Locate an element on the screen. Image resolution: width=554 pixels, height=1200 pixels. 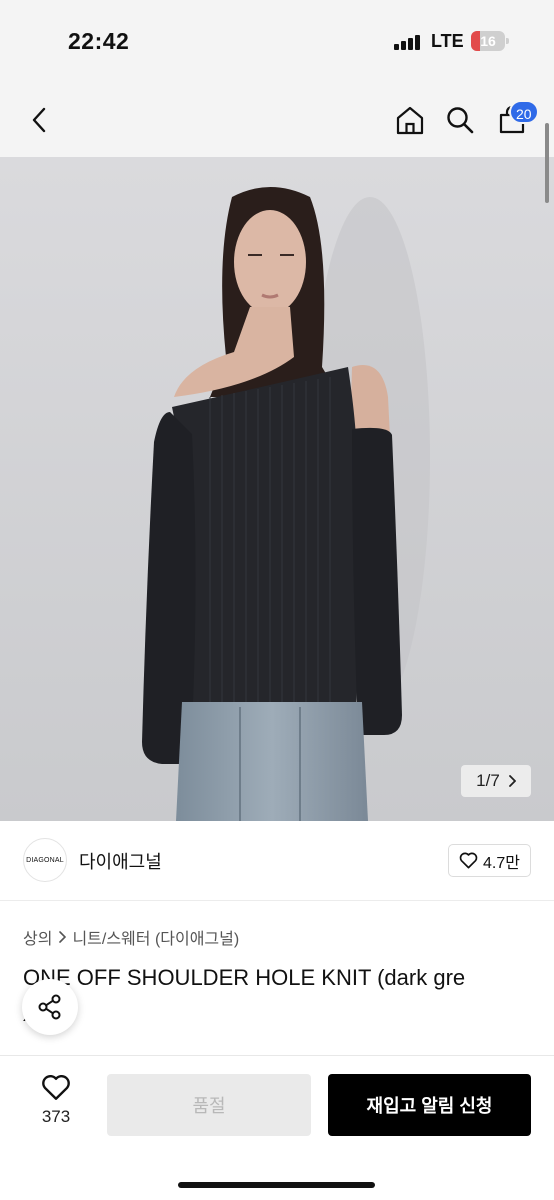
breadcrumb-subcategory: 니트/스웨터 (다이애그널) is located at coordinates (155, 937).